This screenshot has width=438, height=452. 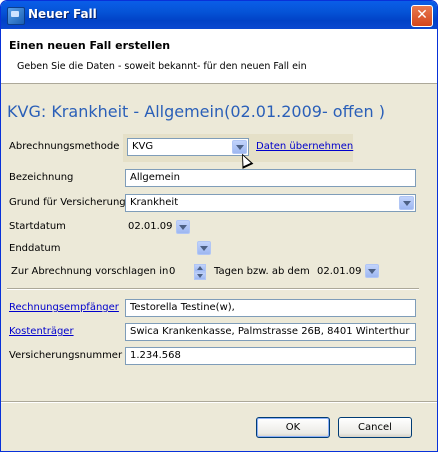 What do you see at coordinates (304, 146) in the screenshot?
I see `apply-data-link: Daten übernehmen` at bounding box center [304, 146].